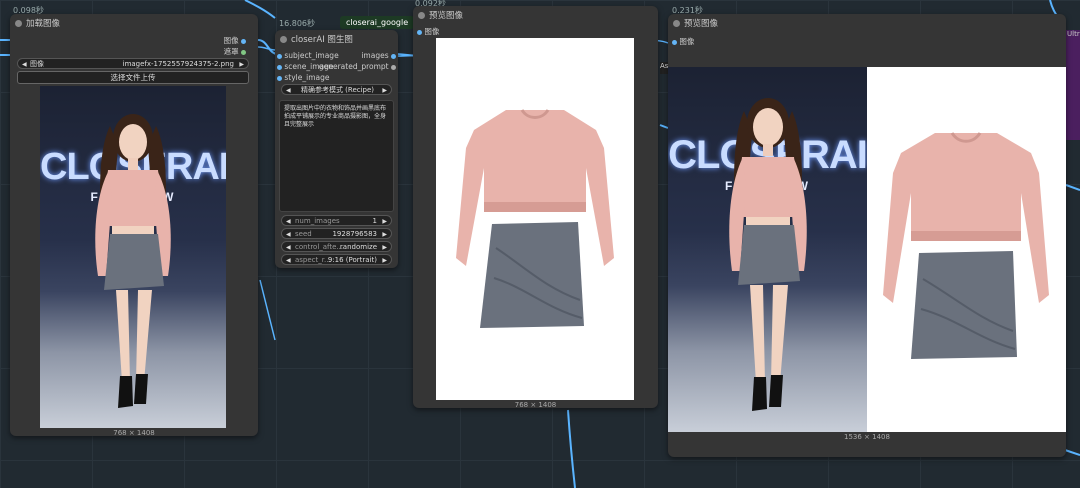 Image resolution: width=1080 pixels, height=488 pixels. What do you see at coordinates (374, 221) in the screenshot?
I see `widget-value: 1` at bounding box center [374, 221].